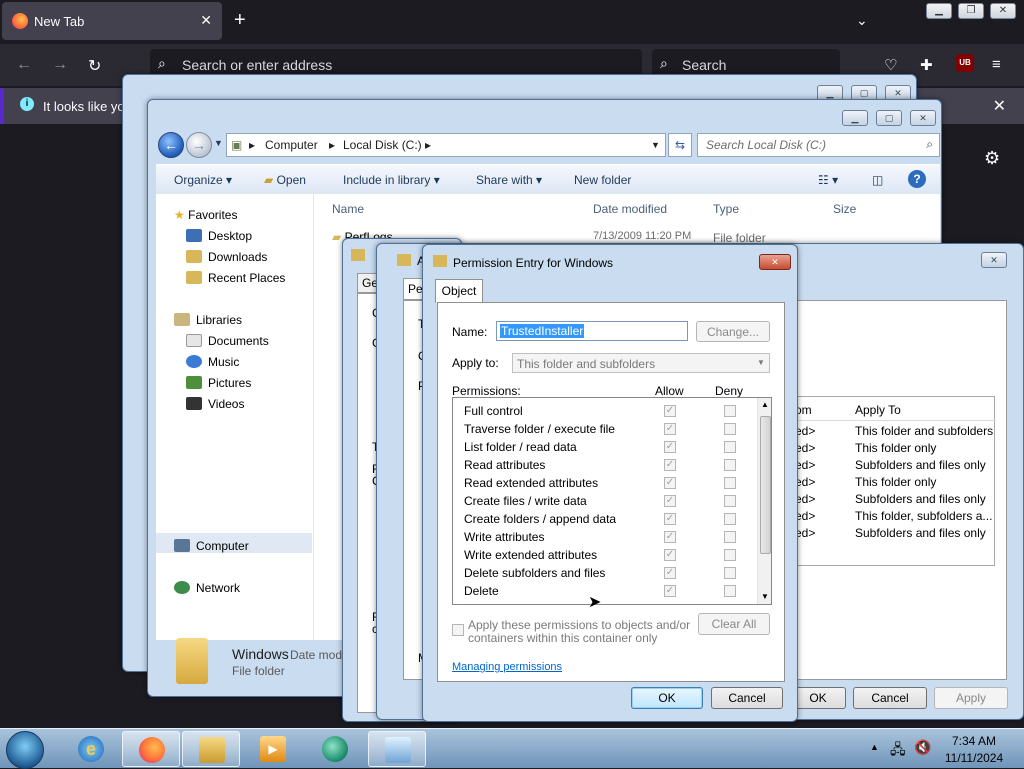  What do you see at coordinates (592, 331) in the screenshot?
I see `name-field: TrustedInstaller` at bounding box center [592, 331].